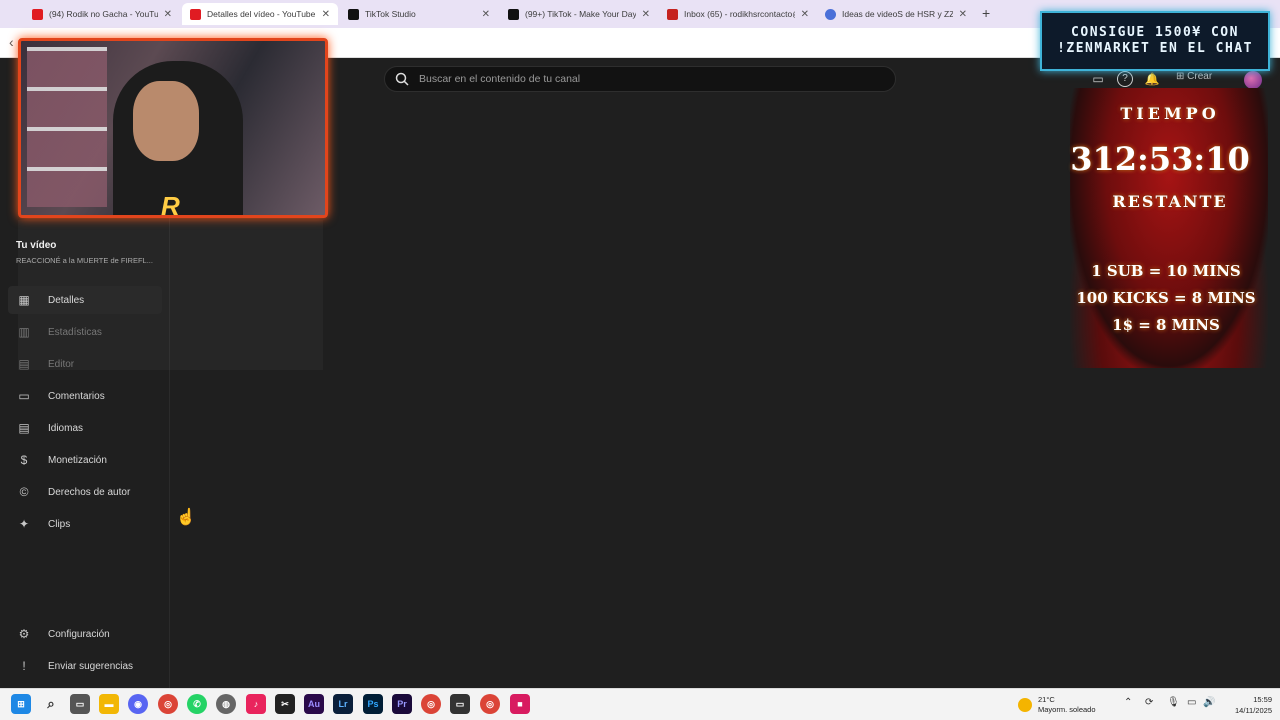  Describe the element at coordinates (226, 704) in the screenshot. I see `steam-icon: ◍` at that location.